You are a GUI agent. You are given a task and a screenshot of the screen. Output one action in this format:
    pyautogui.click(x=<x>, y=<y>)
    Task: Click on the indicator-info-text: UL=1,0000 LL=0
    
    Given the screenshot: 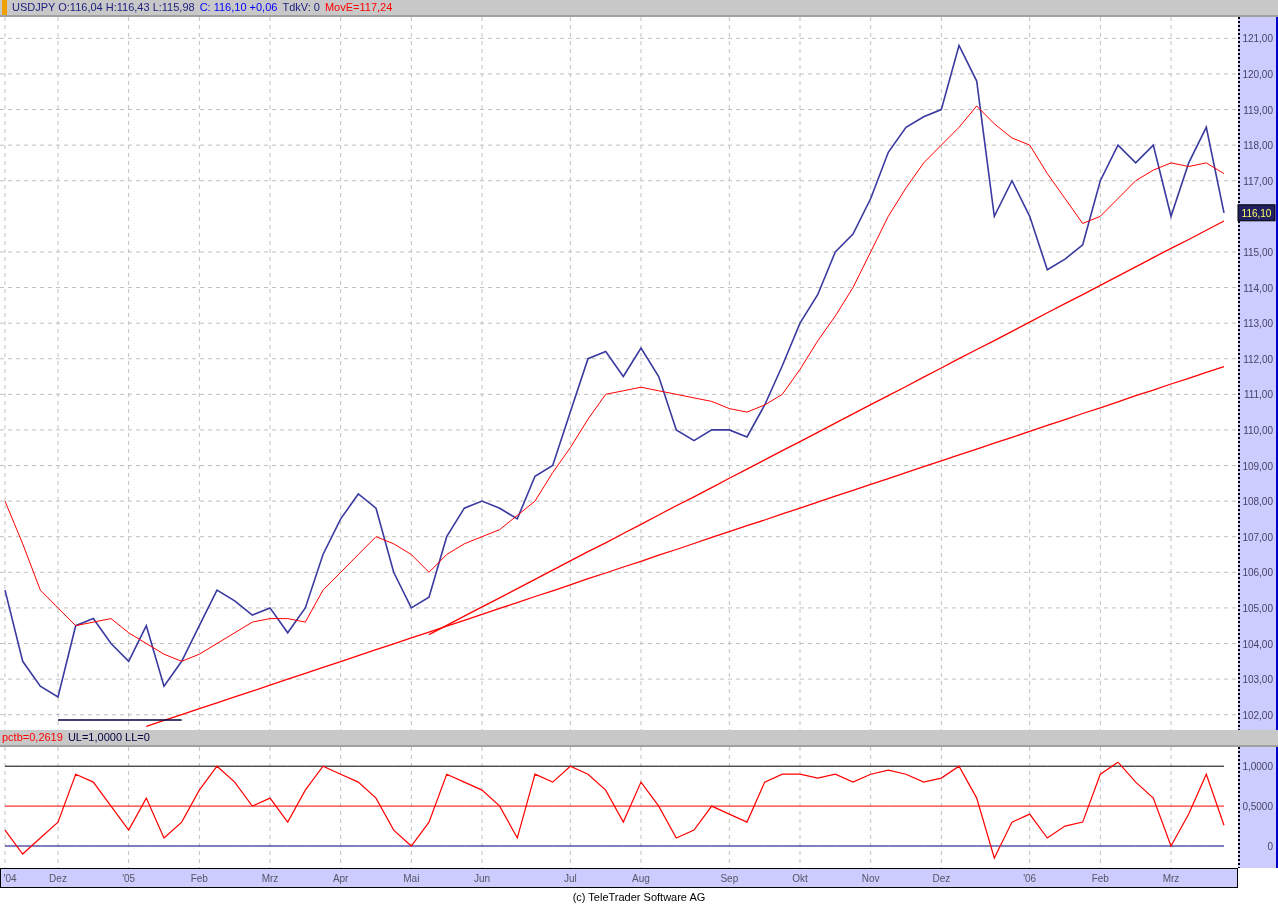 What is the action you would take?
    pyautogui.click(x=108, y=737)
    